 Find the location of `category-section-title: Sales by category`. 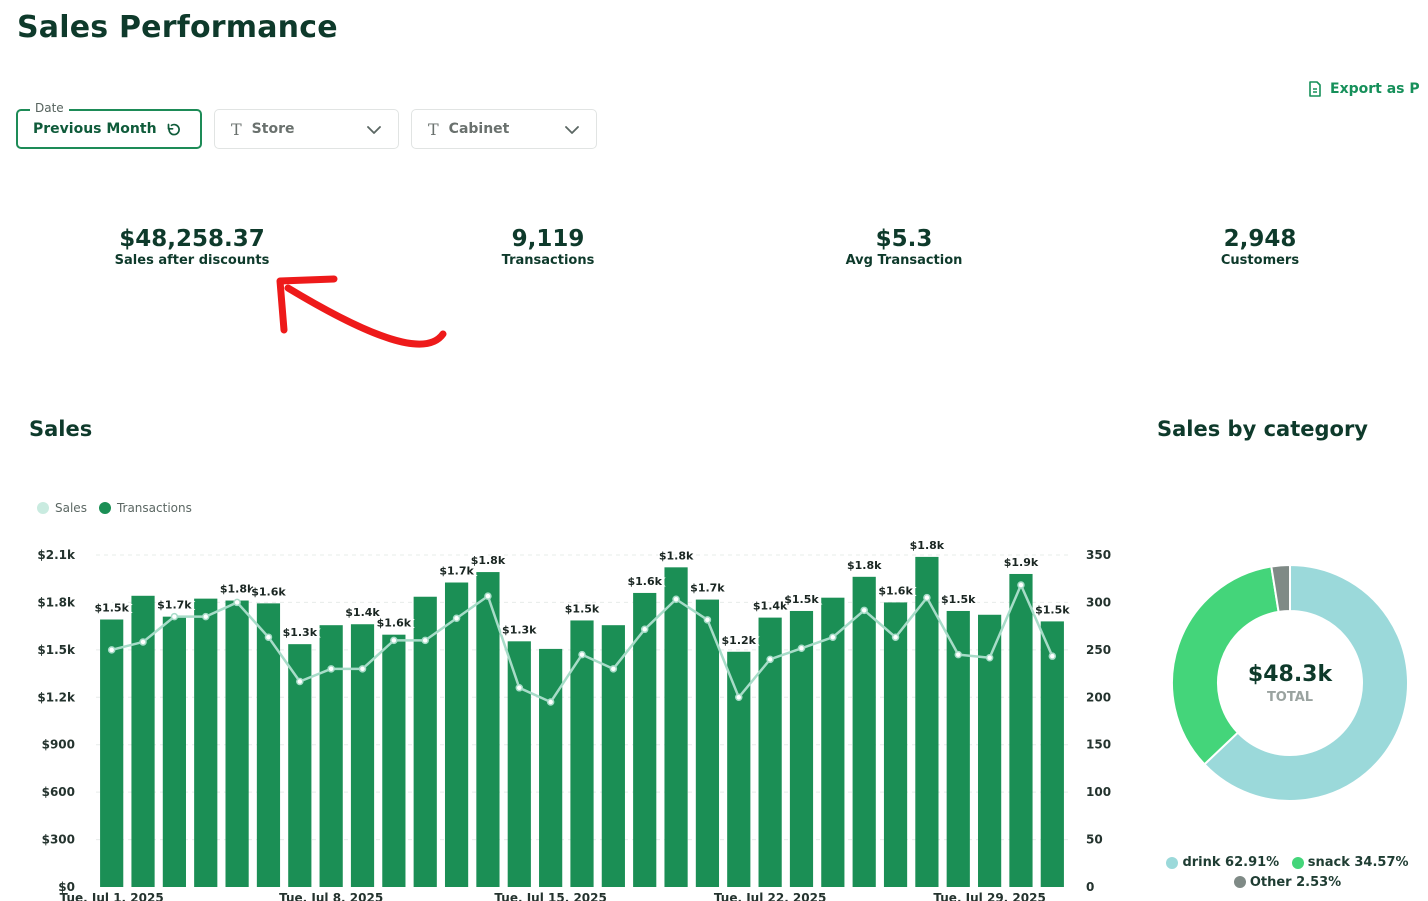

category-section-title: Sales by category is located at coordinates (1262, 429).